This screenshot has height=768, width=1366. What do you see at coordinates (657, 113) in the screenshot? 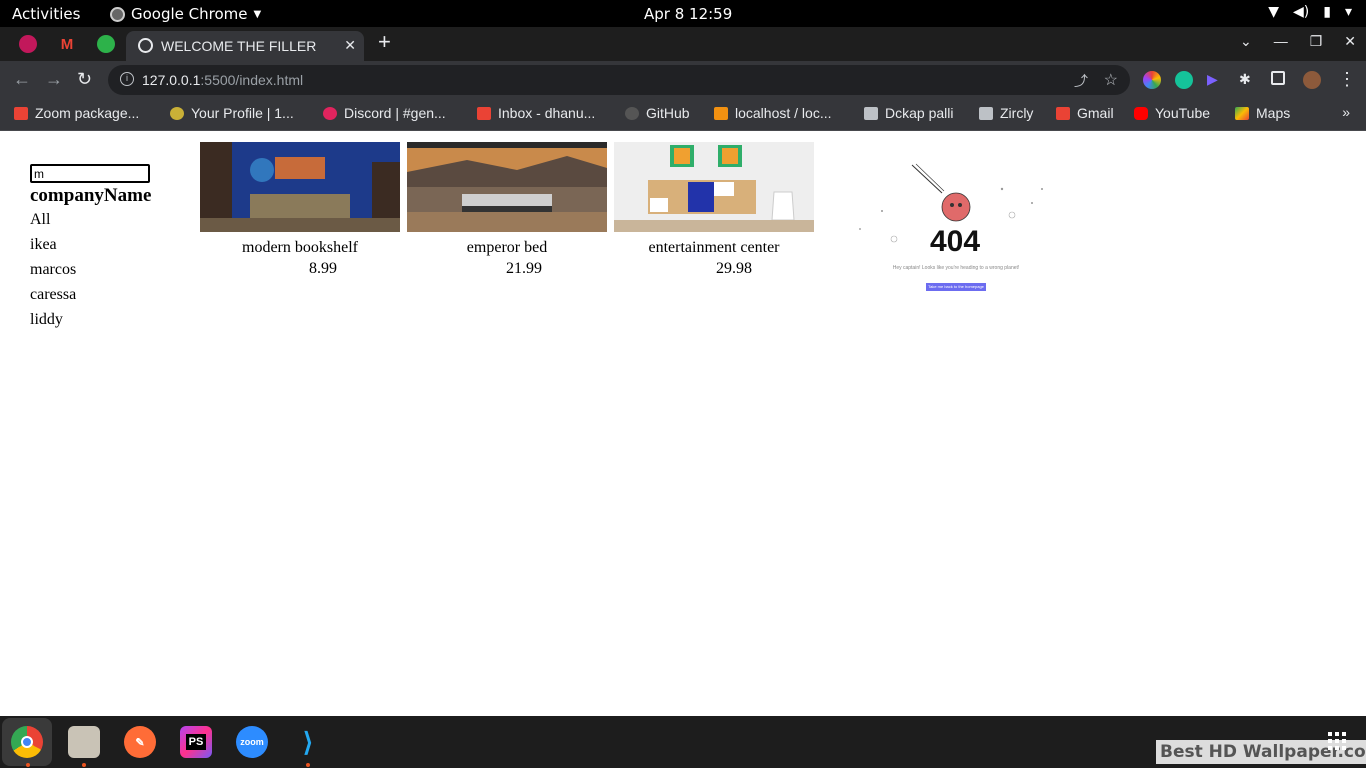
I see `bookmark-item: GitHub` at bounding box center [657, 113].